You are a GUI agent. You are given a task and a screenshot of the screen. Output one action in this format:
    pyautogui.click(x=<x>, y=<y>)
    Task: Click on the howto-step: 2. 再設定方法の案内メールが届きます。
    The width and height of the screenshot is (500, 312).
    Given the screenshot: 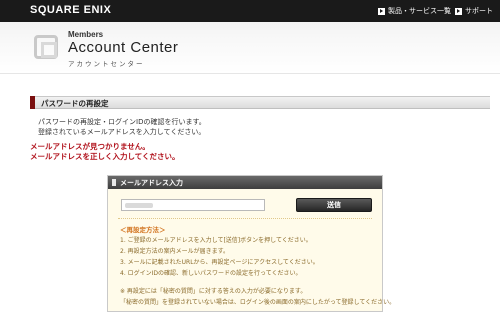 What is the action you would take?
    pyautogui.click(x=175, y=251)
    